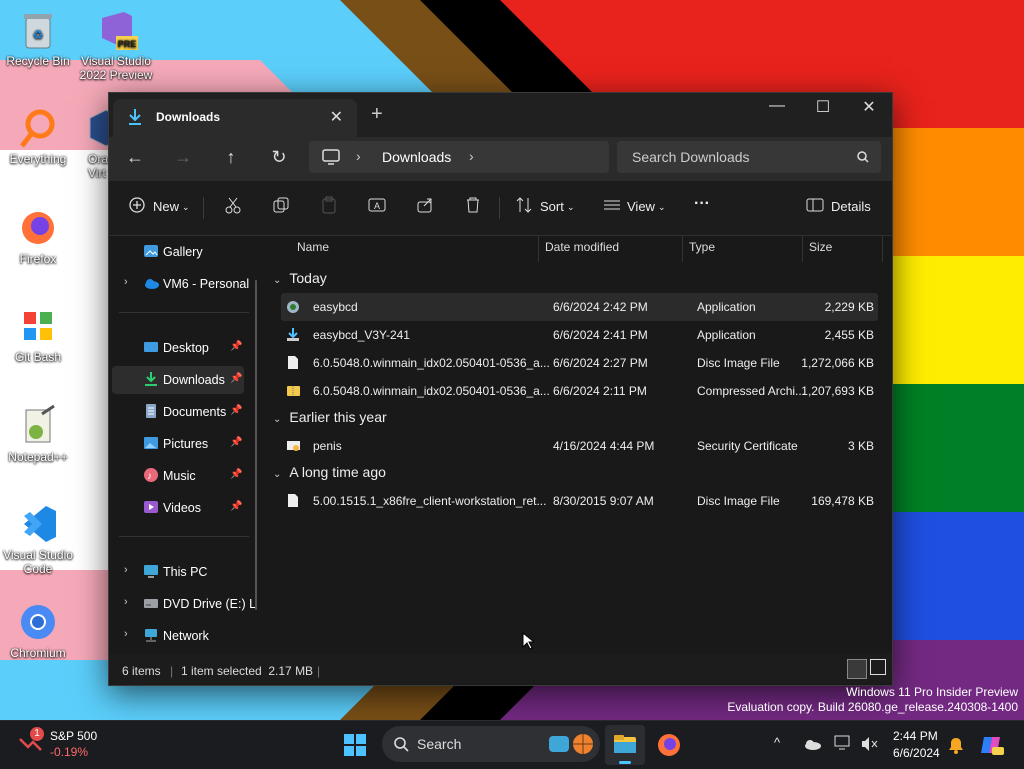 The width and height of the screenshot is (1024, 769). What do you see at coordinates (178, 476) in the screenshot?
I see `sidebar-item-music: ♪ Music 📌` at bounding box center [178, 476].